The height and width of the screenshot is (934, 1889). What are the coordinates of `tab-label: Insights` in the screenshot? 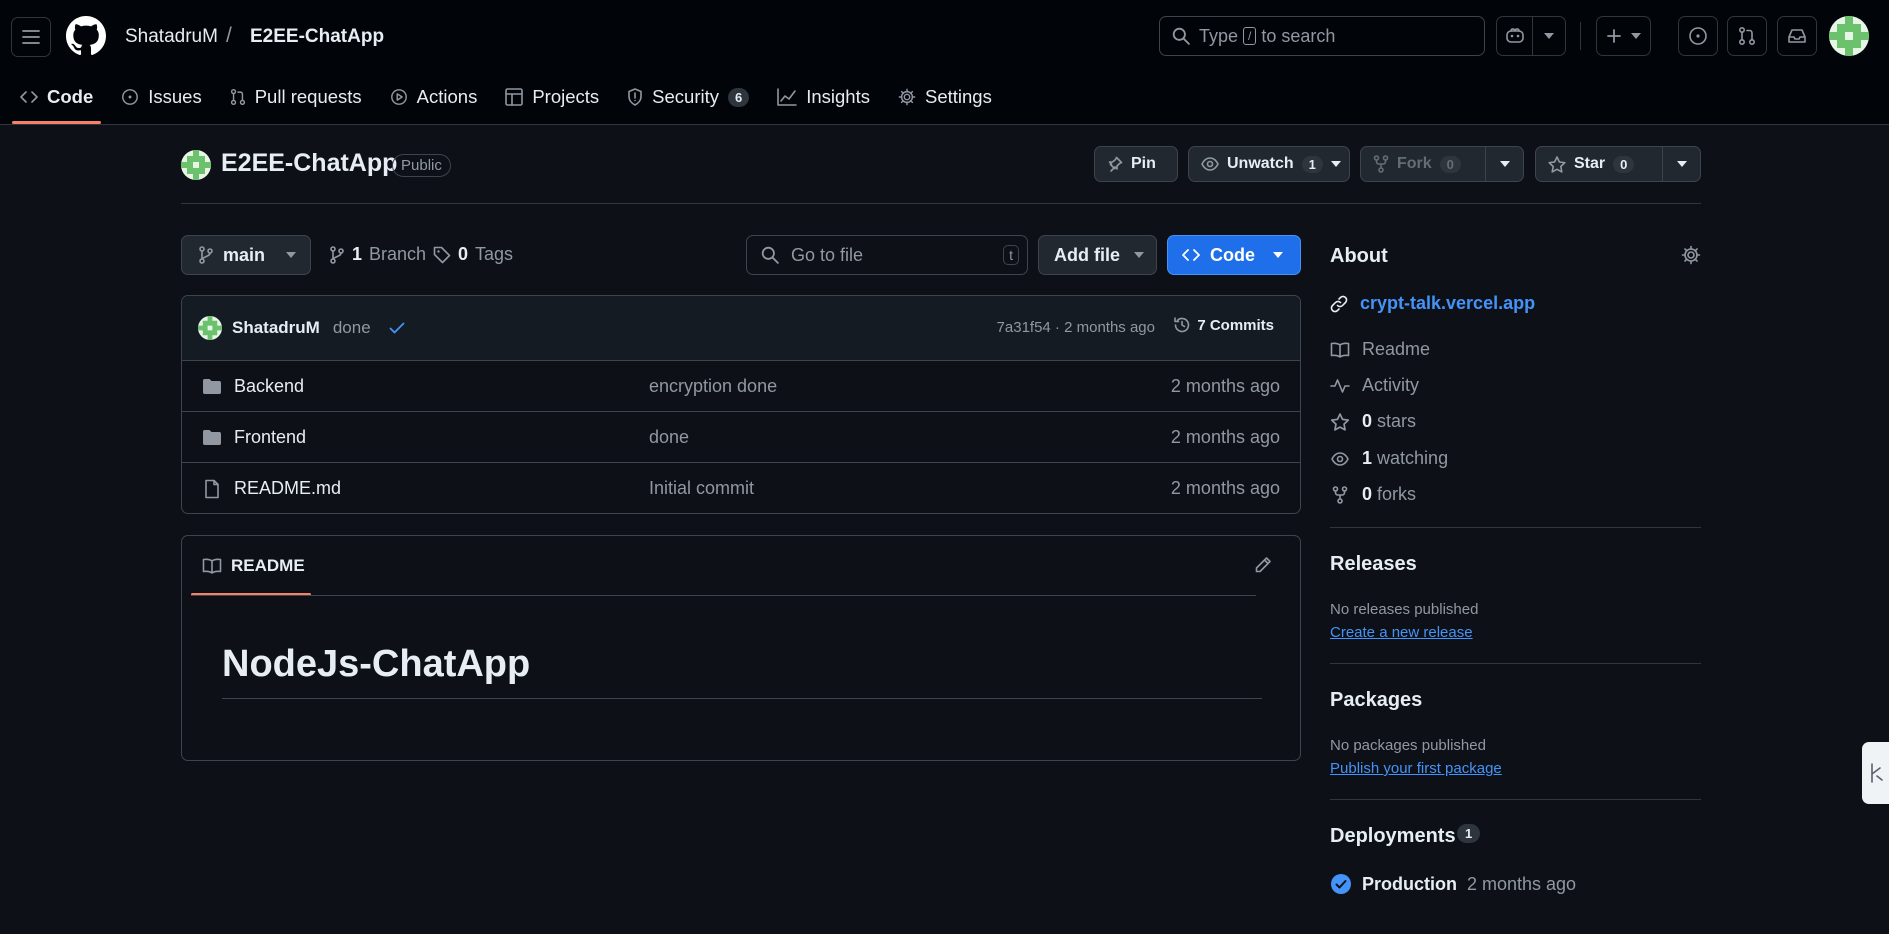 It's located at (838, 96).